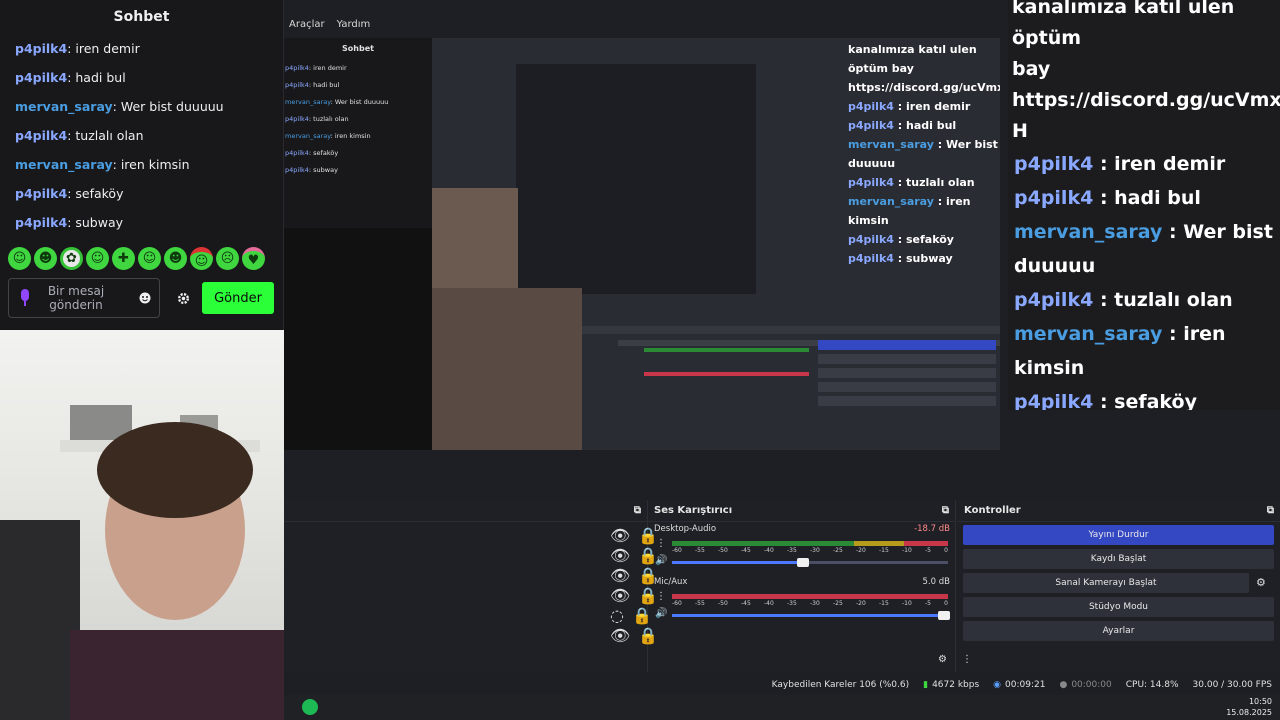 The height and width of the screenshot is (720, 1280). I want to click on preview-chat-title: Sohbet, so click(358, 48).